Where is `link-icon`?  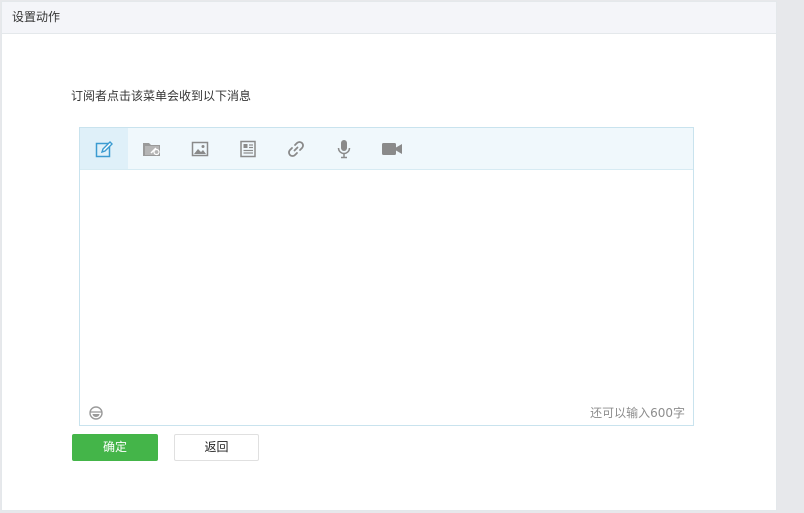 link-icon is located at coordinates (296, 148).